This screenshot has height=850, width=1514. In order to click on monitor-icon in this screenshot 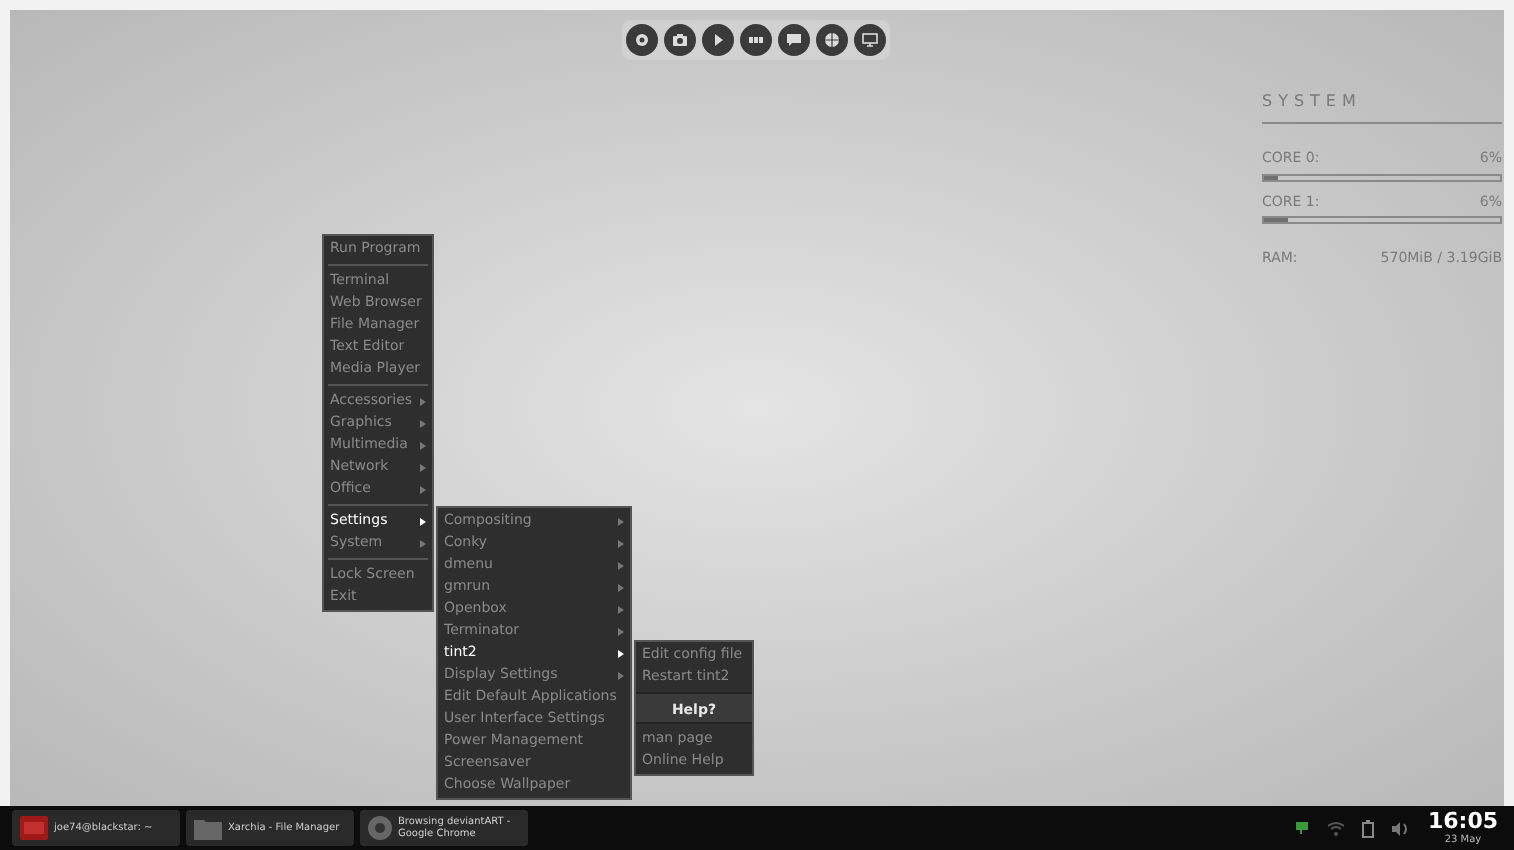, I will do `click(870, 40)`.